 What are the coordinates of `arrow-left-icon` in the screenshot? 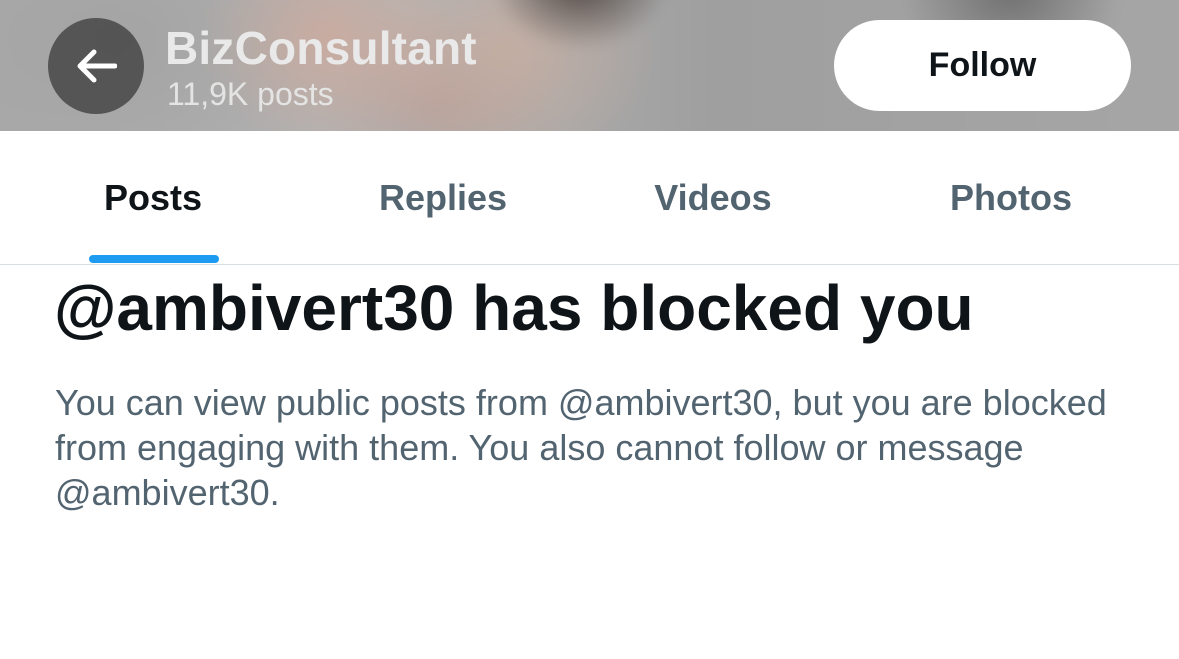 It's located at (97, 66).